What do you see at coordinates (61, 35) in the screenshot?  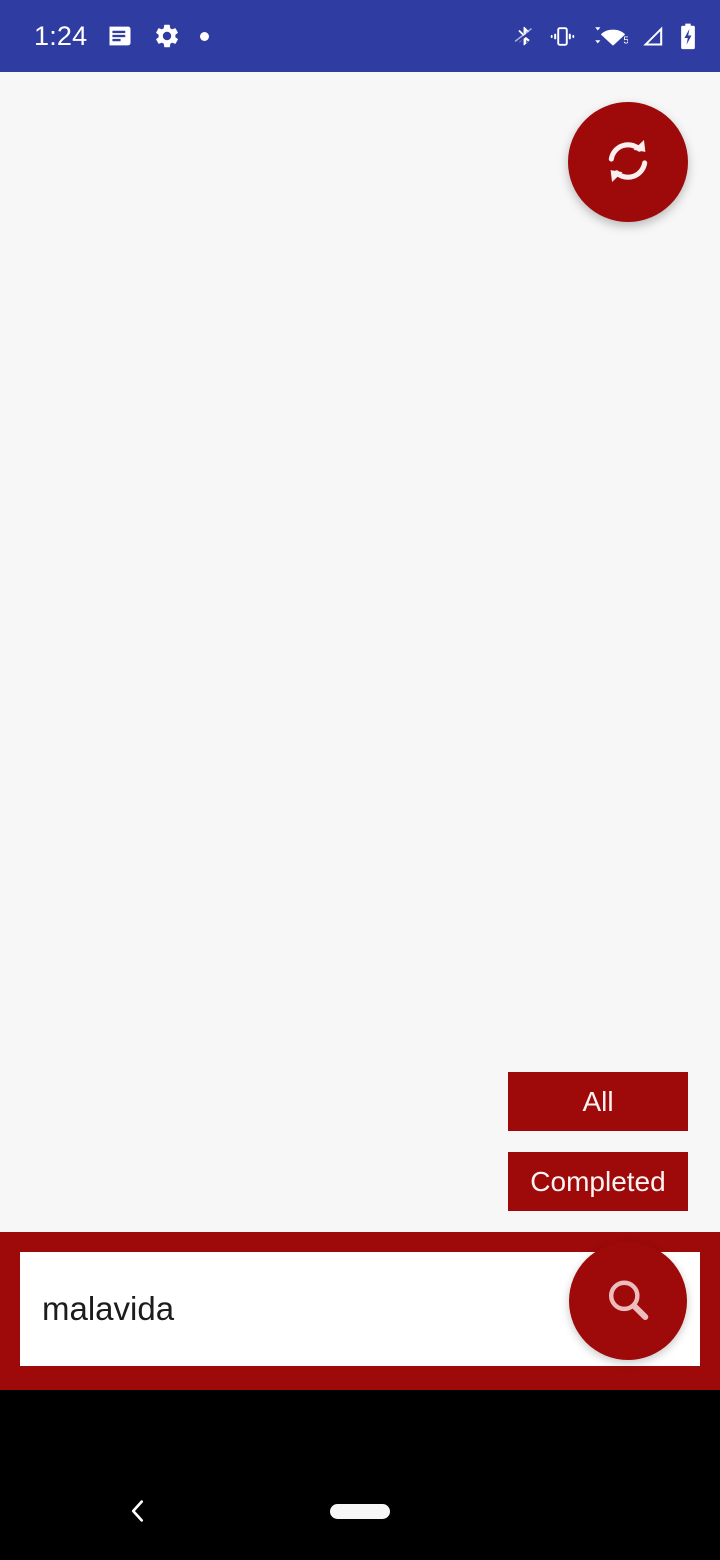 I see `status-clock: 1:24` at bounding box center [61, 35].